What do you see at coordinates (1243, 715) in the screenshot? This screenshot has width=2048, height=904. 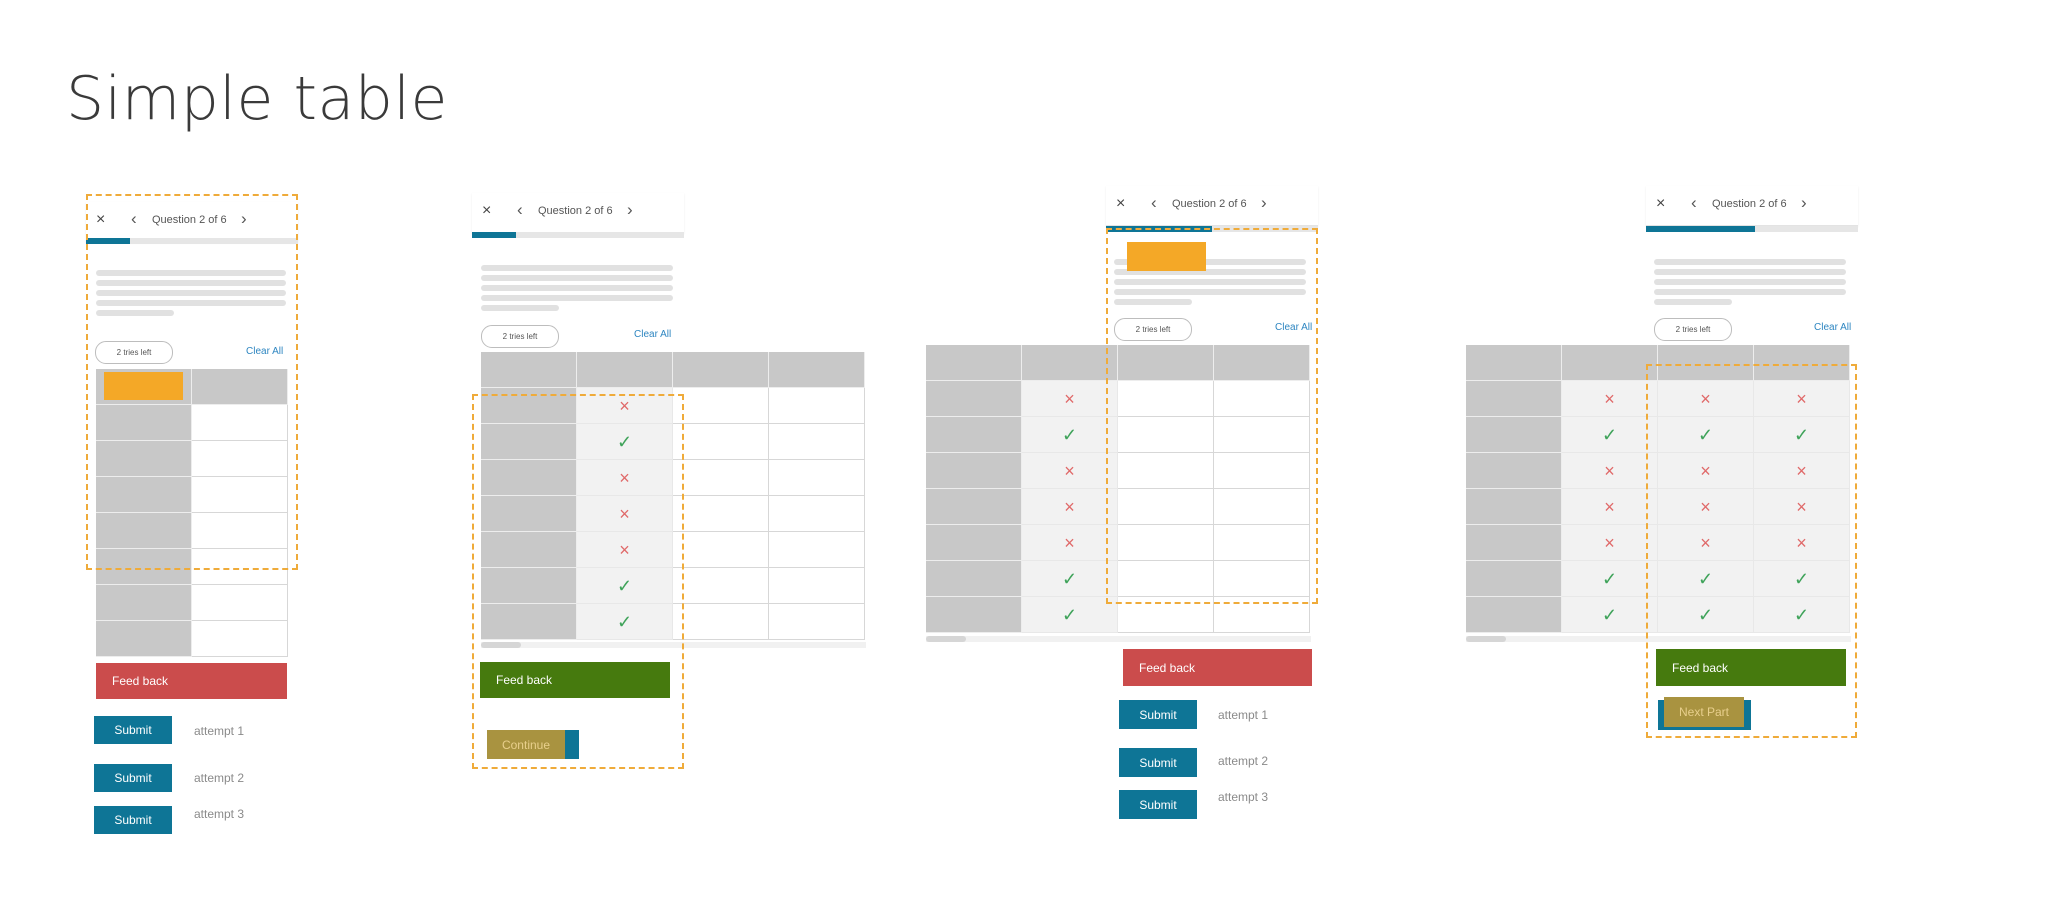 I see `attempt-label: attempt 1` at bounding box center [1243, 715].